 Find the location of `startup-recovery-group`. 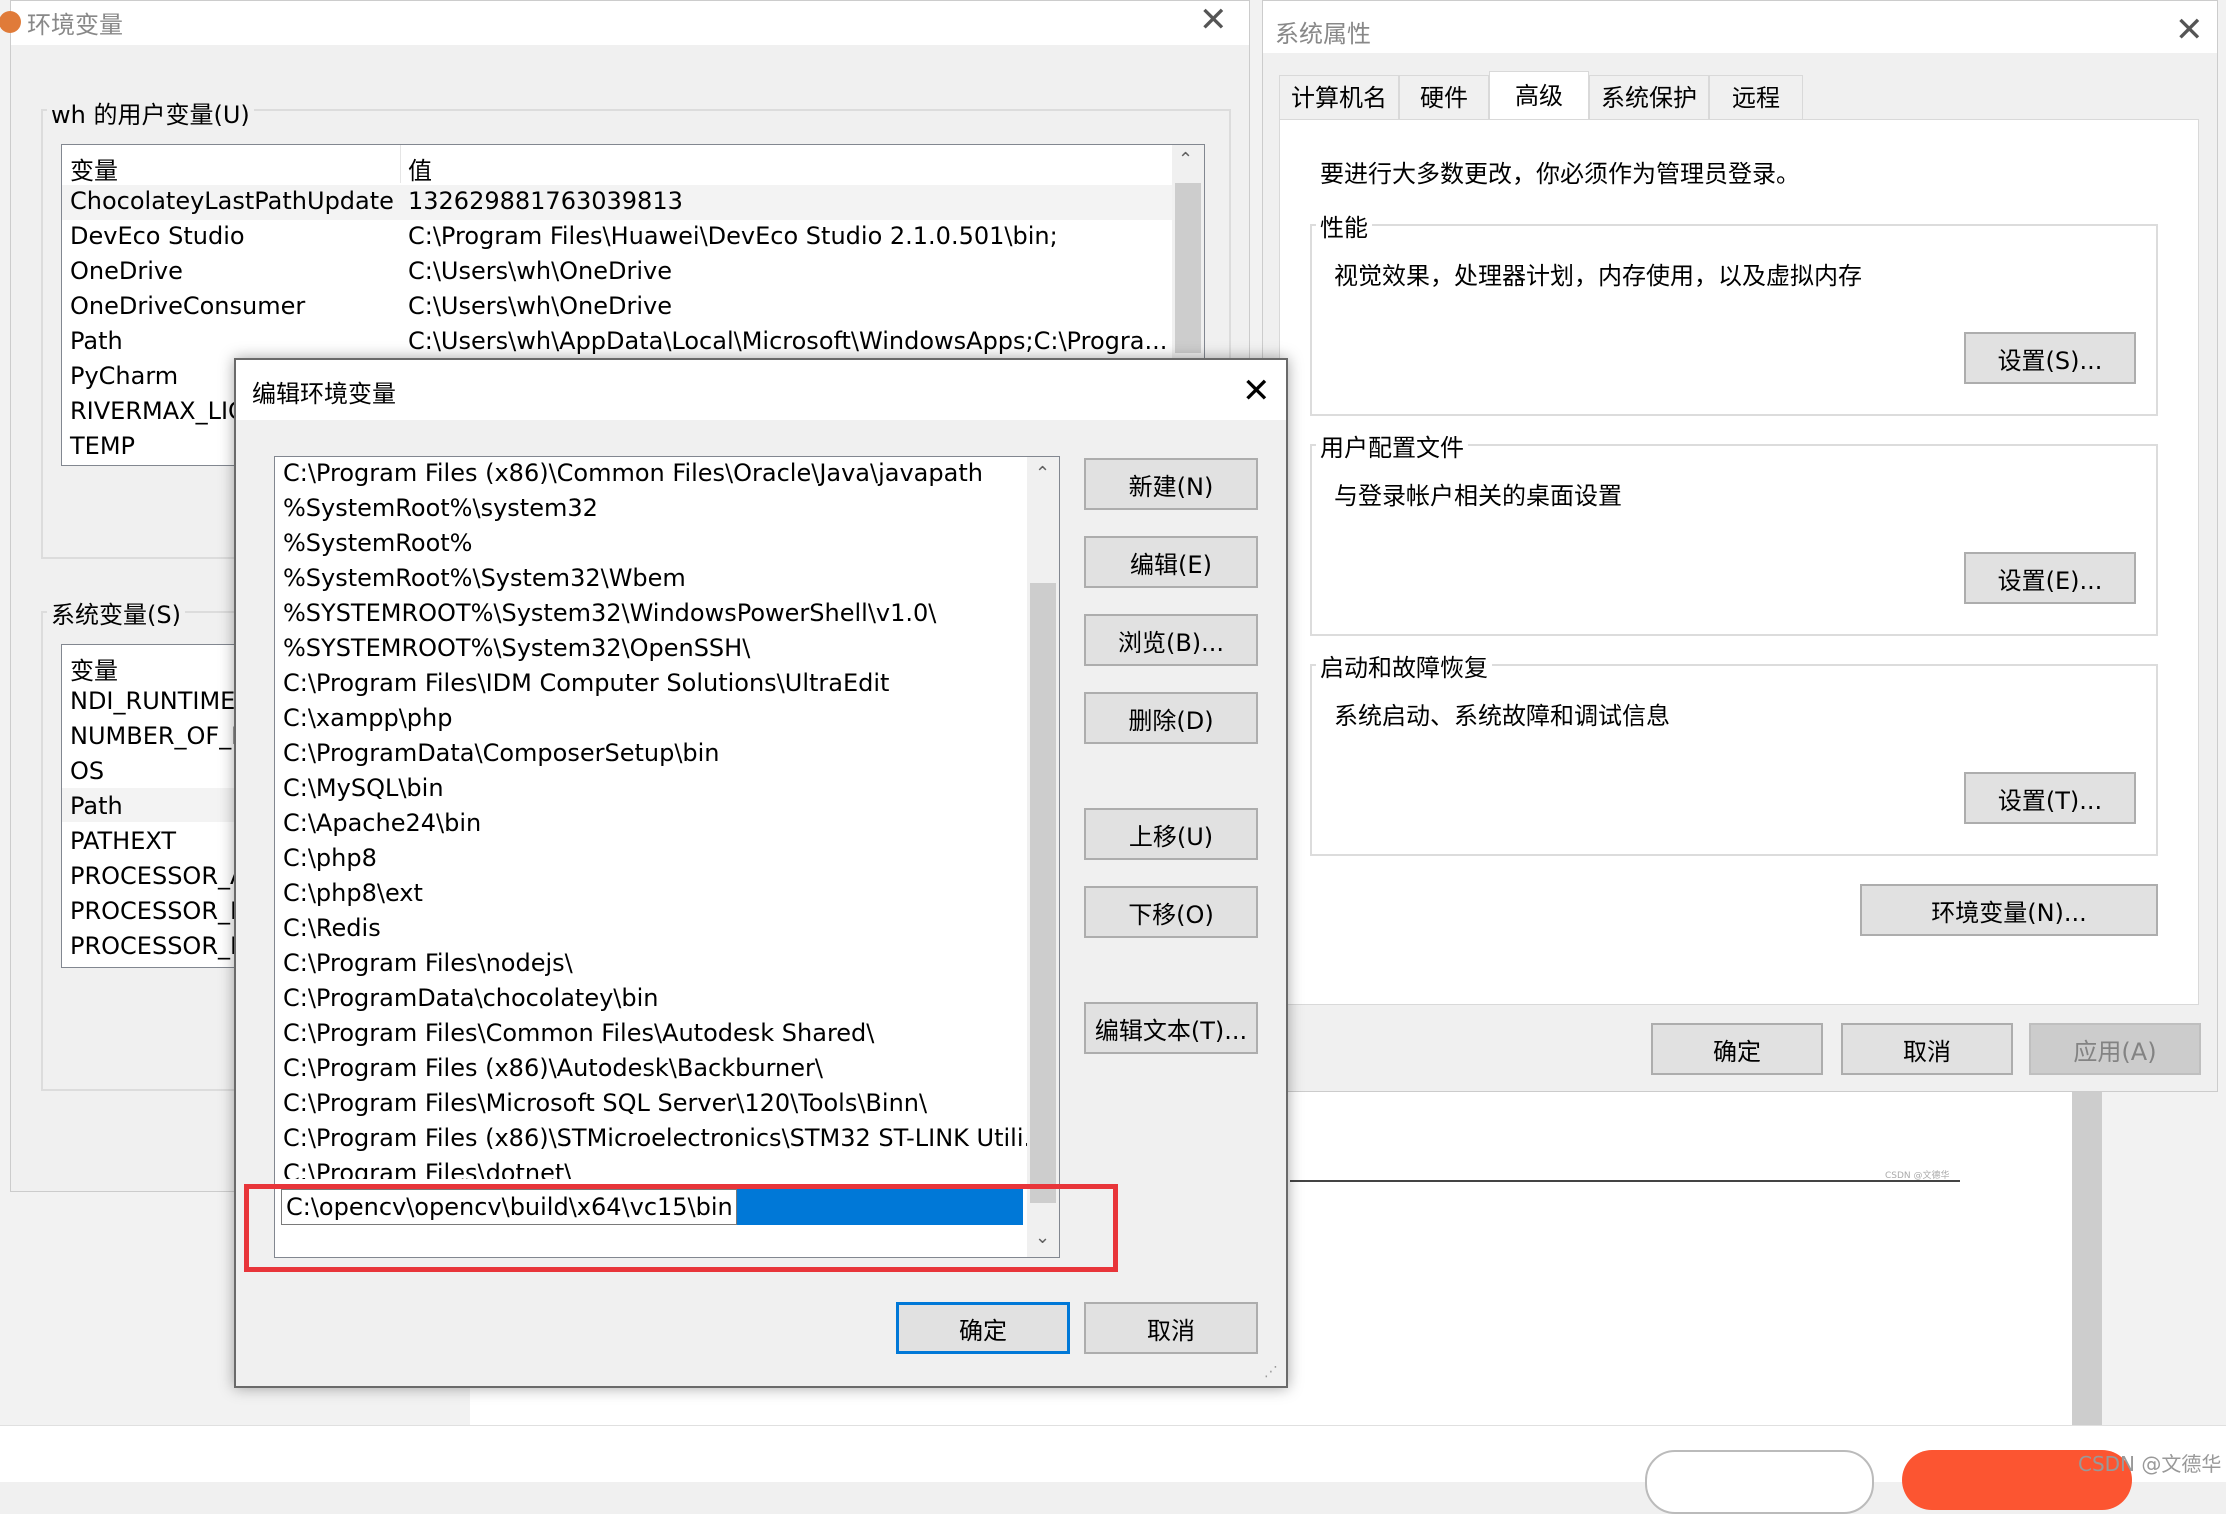

startup-recovery-group is located at coordinates (1734, 760).